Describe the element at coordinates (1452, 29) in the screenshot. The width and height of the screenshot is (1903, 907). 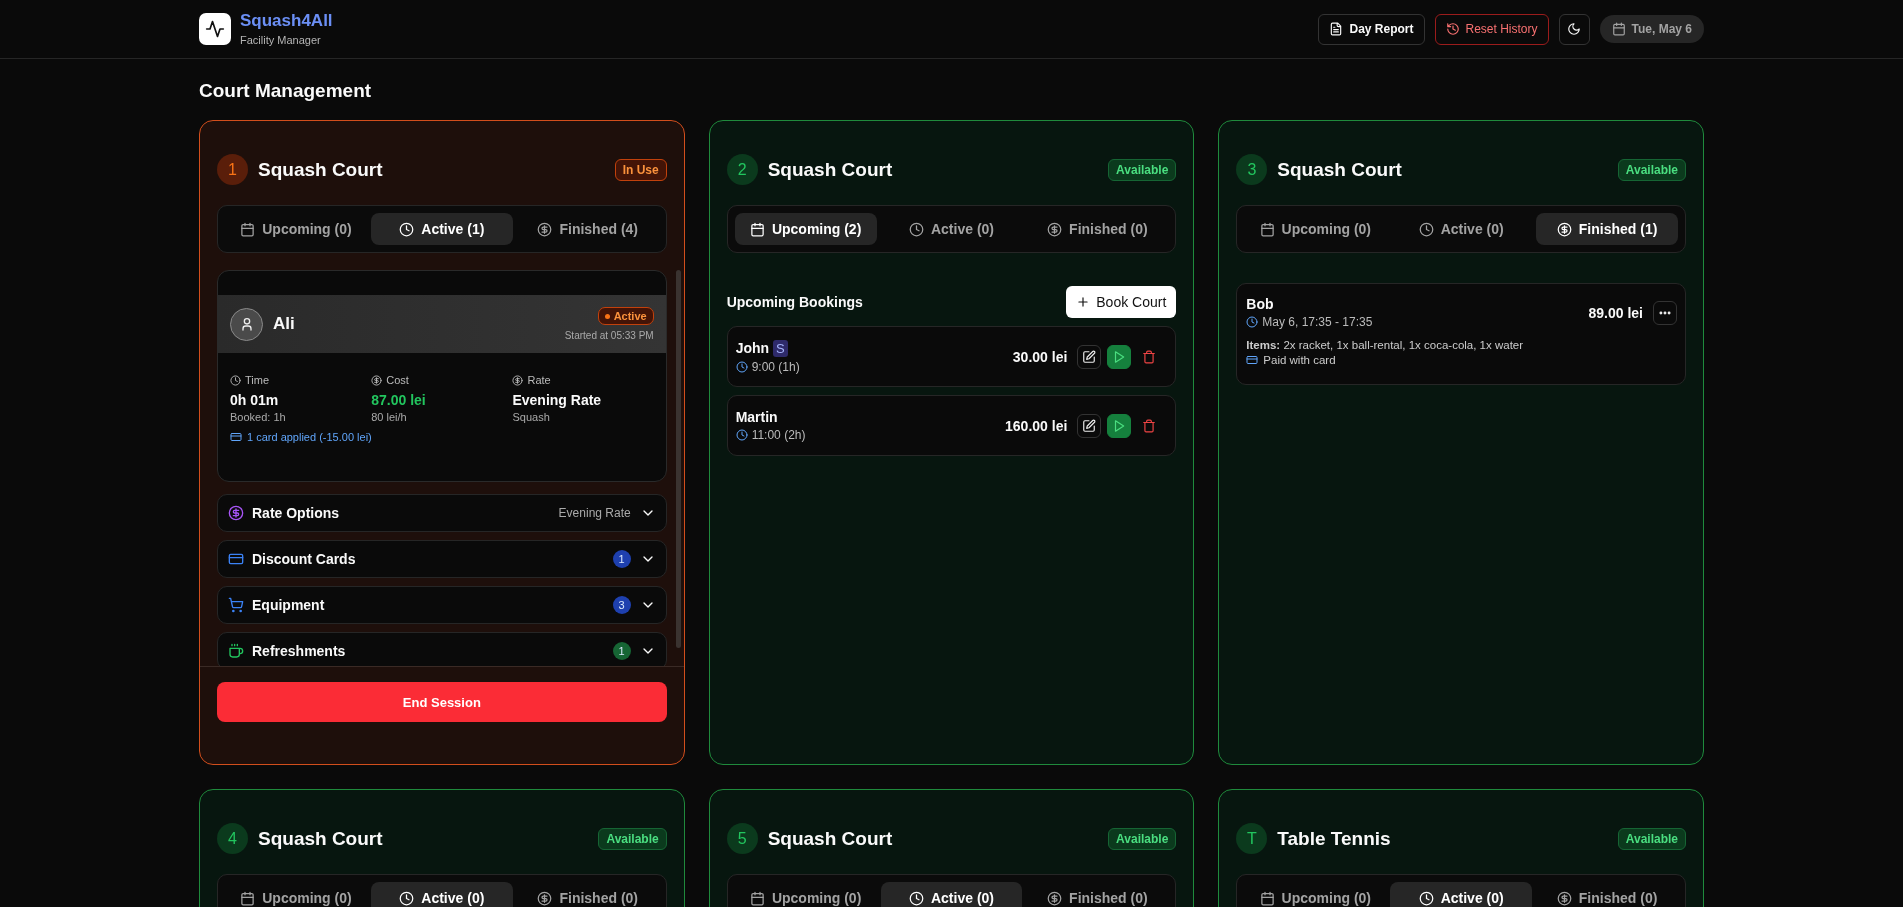
I see `history-icon` at that location.